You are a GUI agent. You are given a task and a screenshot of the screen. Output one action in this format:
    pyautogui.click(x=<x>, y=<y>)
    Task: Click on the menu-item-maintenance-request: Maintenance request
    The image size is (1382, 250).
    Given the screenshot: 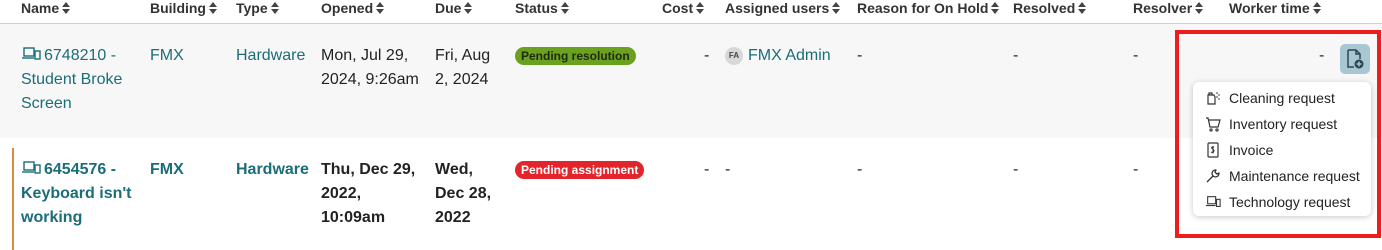 What is the action you would take?
    pyautogui.click(x=1282, y=176)
    